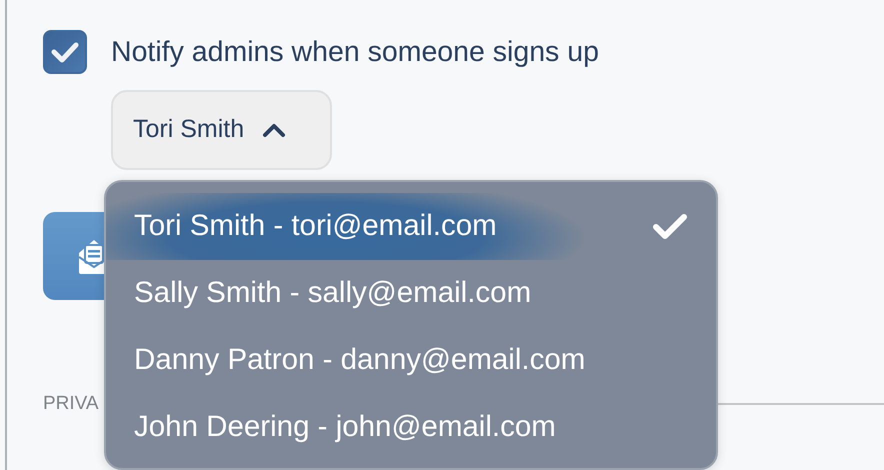 The image size is (884, 470). Describe the element at coordinates (411, 293) in the screenshot. I see `dropdown-option: Sally Smith - sally@email.com` at that location.